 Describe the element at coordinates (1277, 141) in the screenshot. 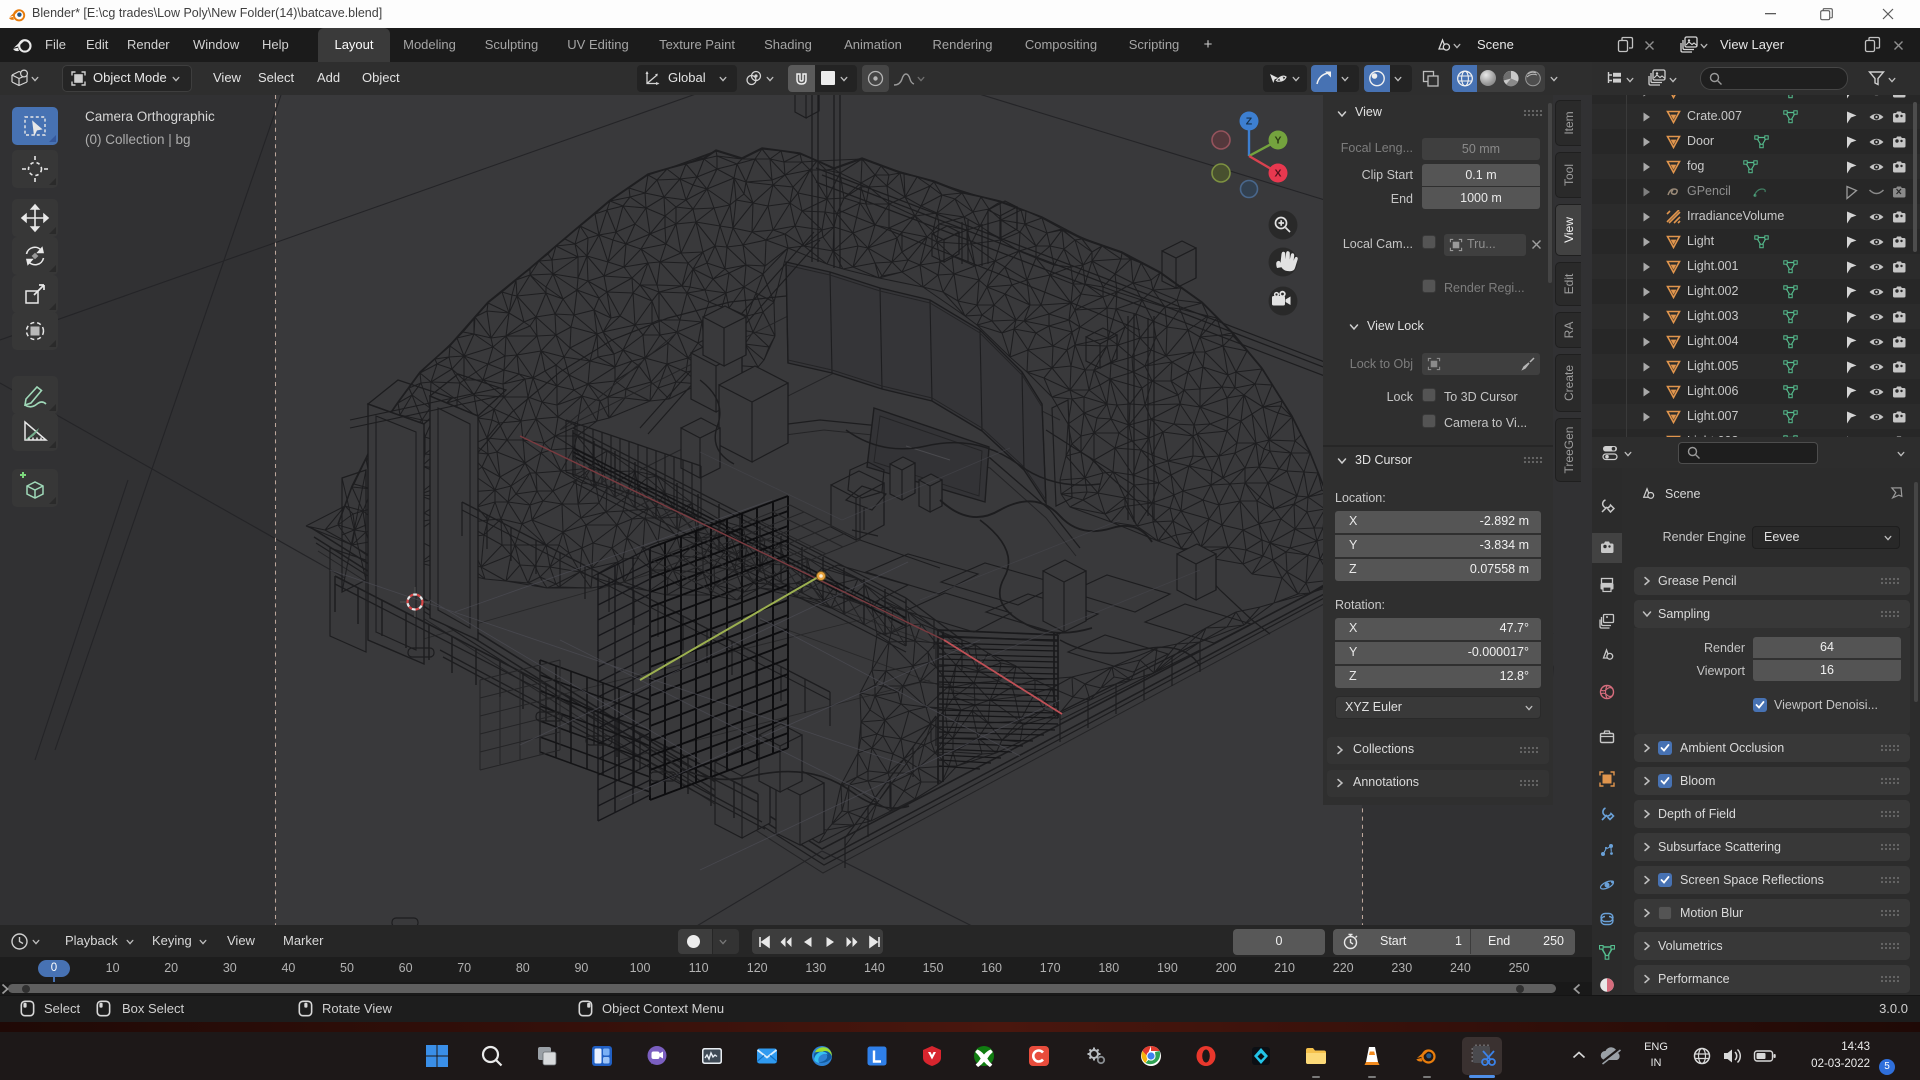

I see `svg-text: Y` at that location.